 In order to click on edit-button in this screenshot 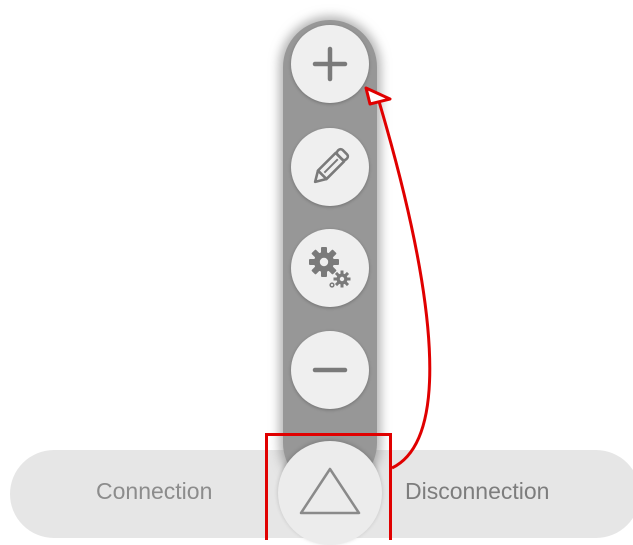, I will do `click(330, 167)`.